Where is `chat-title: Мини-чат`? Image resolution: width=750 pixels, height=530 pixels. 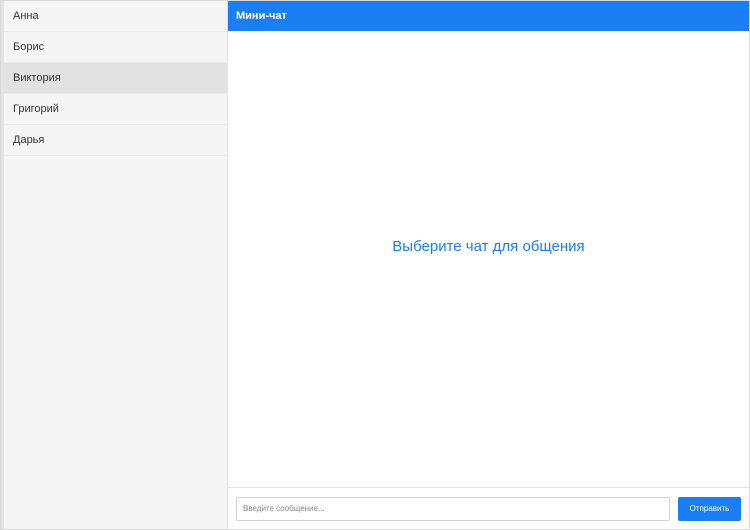 chat-title: Мини-чат is located at coordinates (261, 16).